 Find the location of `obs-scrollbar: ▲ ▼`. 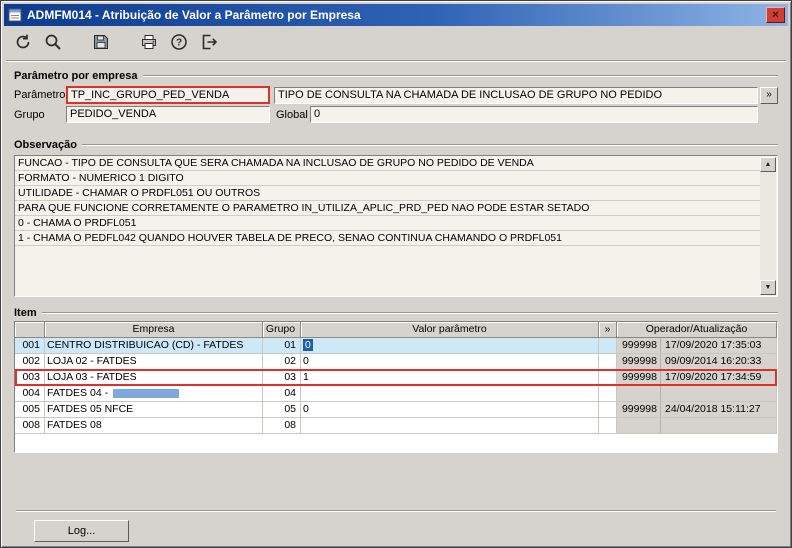

obs-scrollbar: ▲ ▼ is located at coordinates (768, 226).